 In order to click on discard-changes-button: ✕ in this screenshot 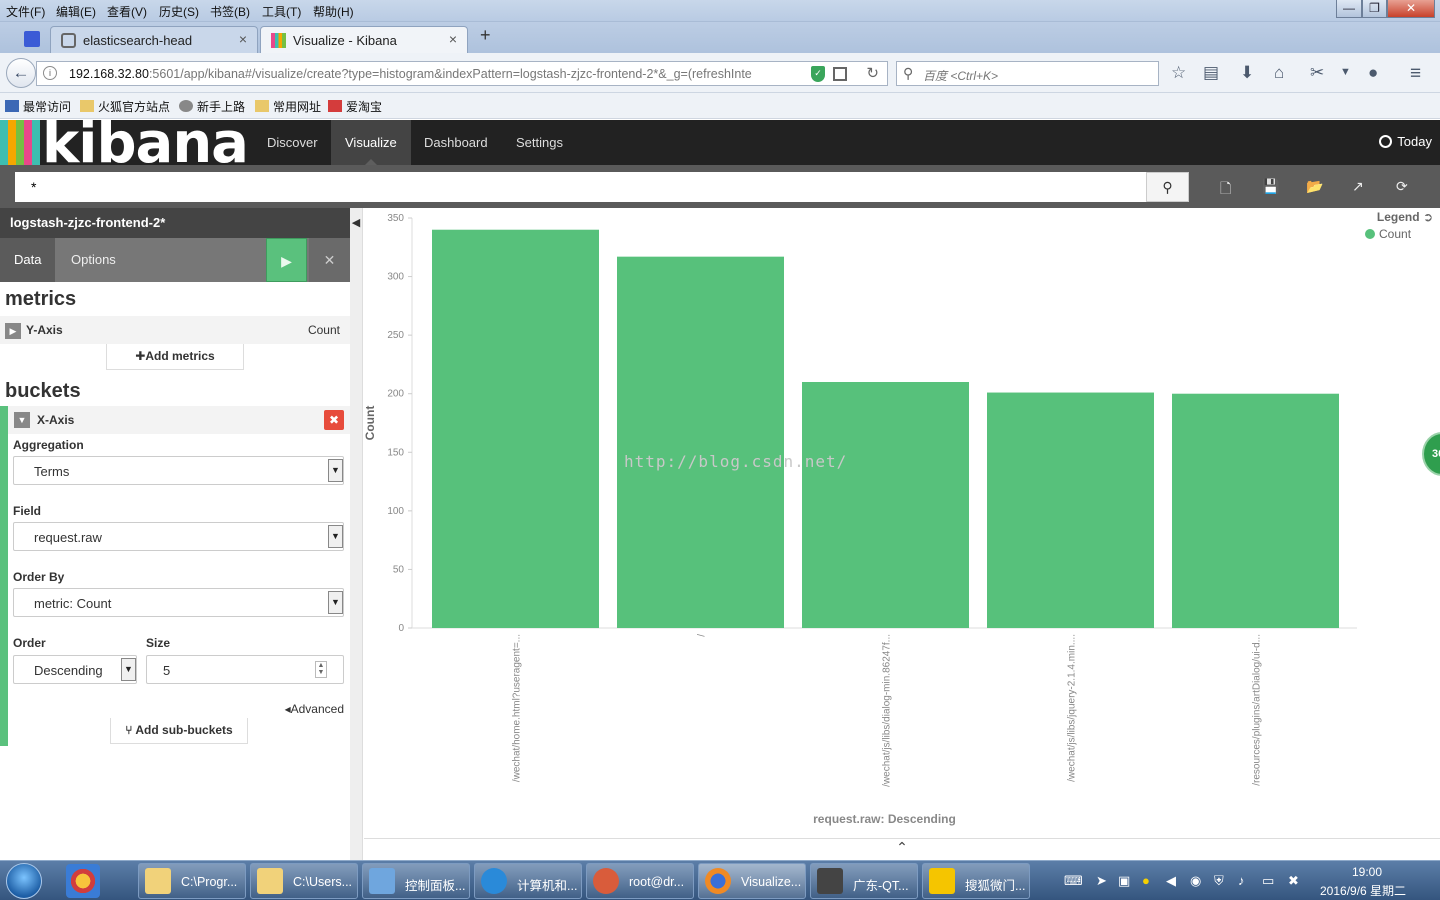, I will do `click(329, 260)`.